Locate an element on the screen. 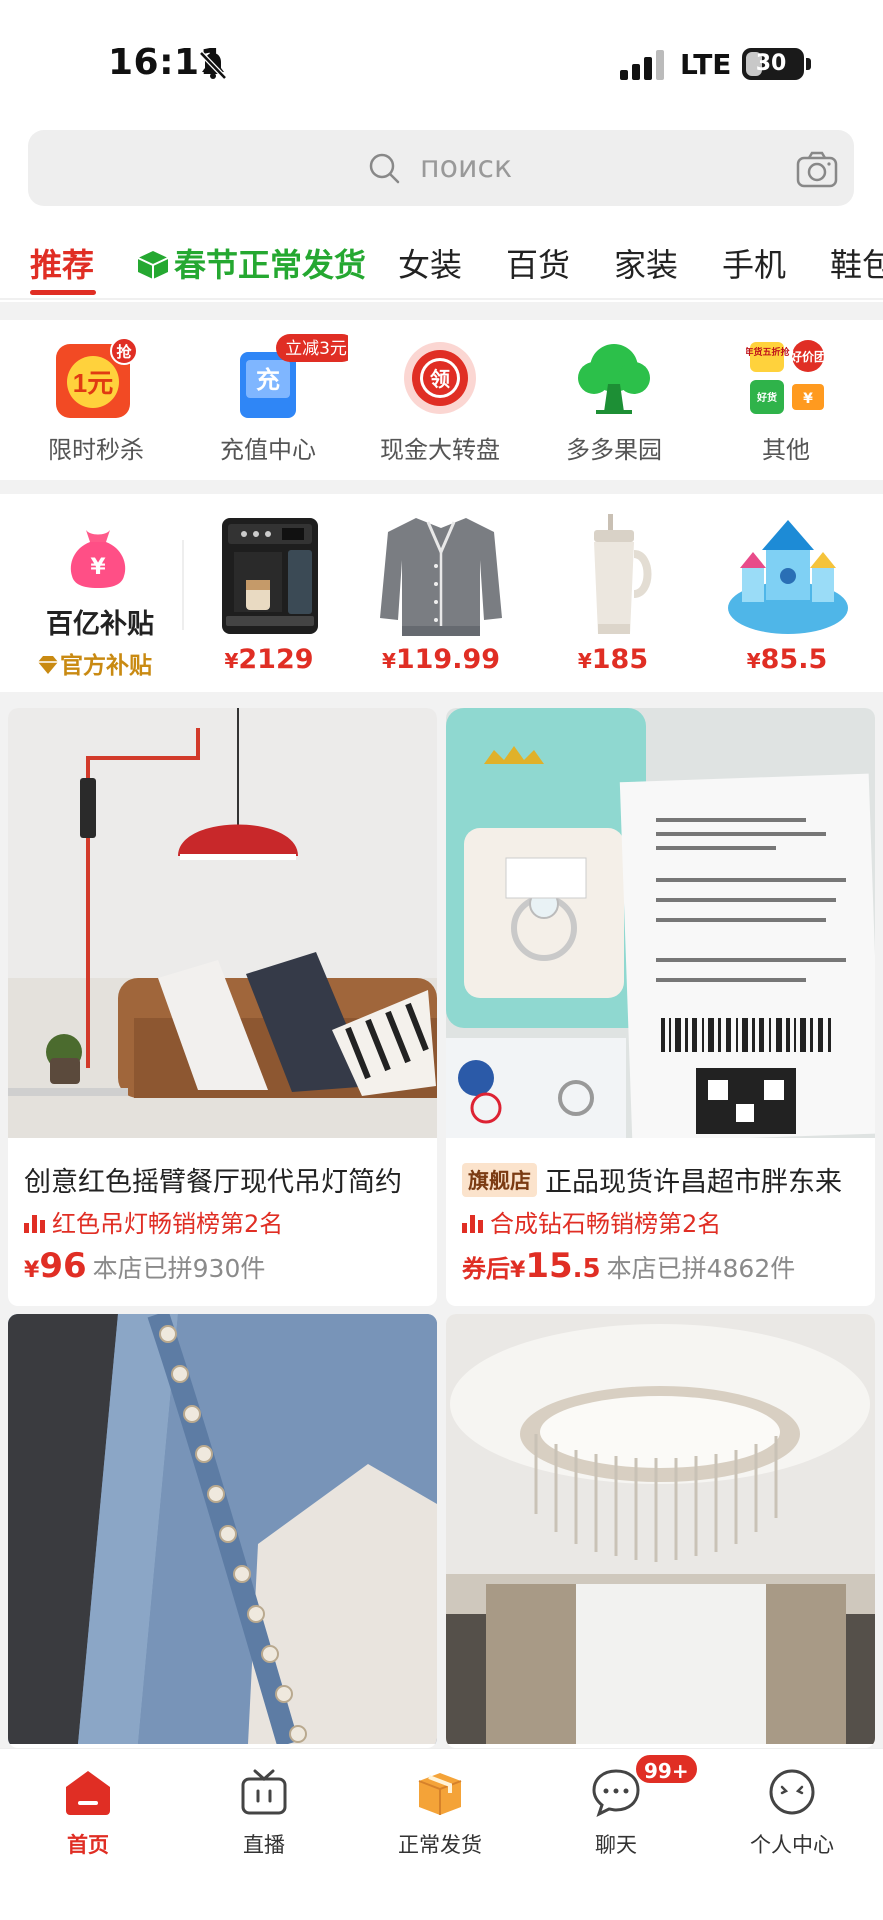 The image size is (883, 1920). svg-text: 年货五折抢 is located at coordinates (768, 352).